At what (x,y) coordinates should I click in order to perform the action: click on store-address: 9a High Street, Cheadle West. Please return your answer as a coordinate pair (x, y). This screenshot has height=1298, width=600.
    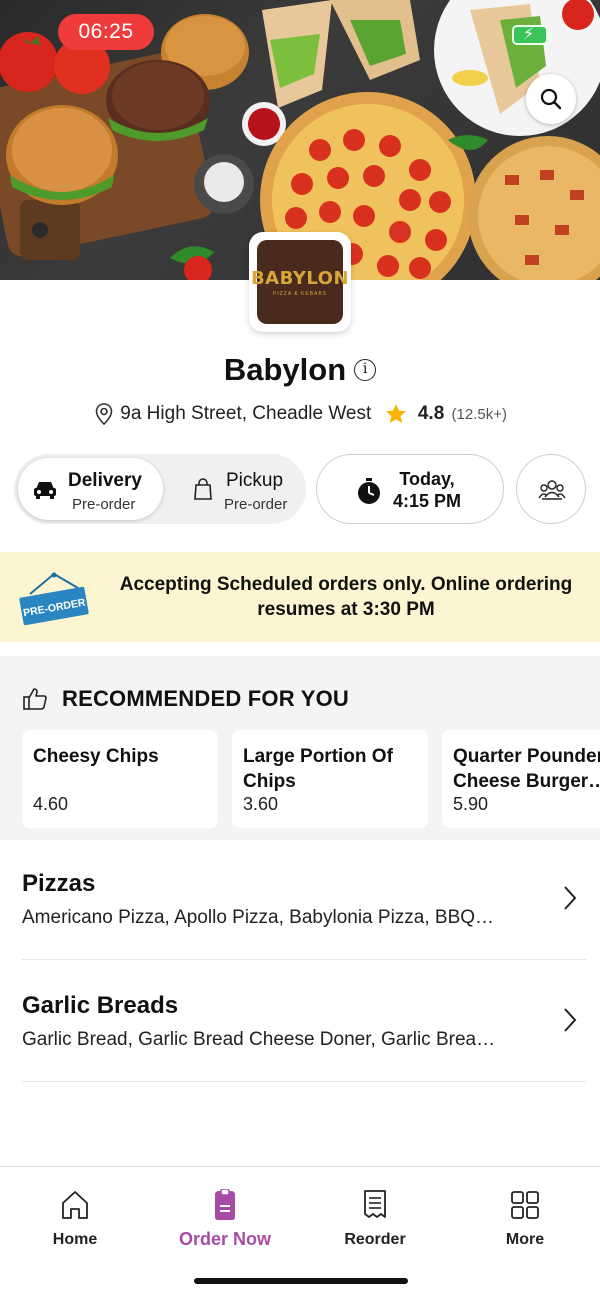
    Looking at the image, I should click on (245, 414).